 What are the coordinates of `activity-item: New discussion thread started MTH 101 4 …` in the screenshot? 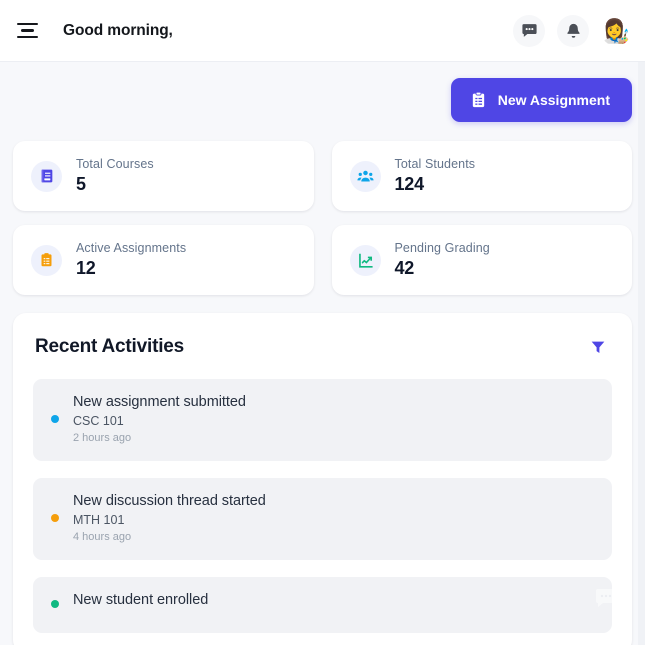 It's located at (322, 519).